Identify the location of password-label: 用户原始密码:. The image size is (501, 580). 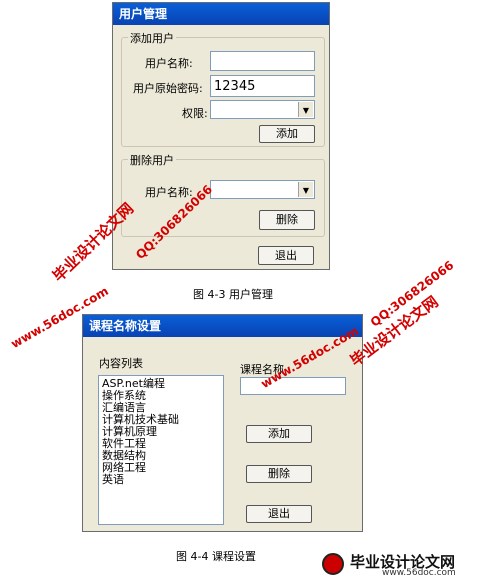
(168, 88).